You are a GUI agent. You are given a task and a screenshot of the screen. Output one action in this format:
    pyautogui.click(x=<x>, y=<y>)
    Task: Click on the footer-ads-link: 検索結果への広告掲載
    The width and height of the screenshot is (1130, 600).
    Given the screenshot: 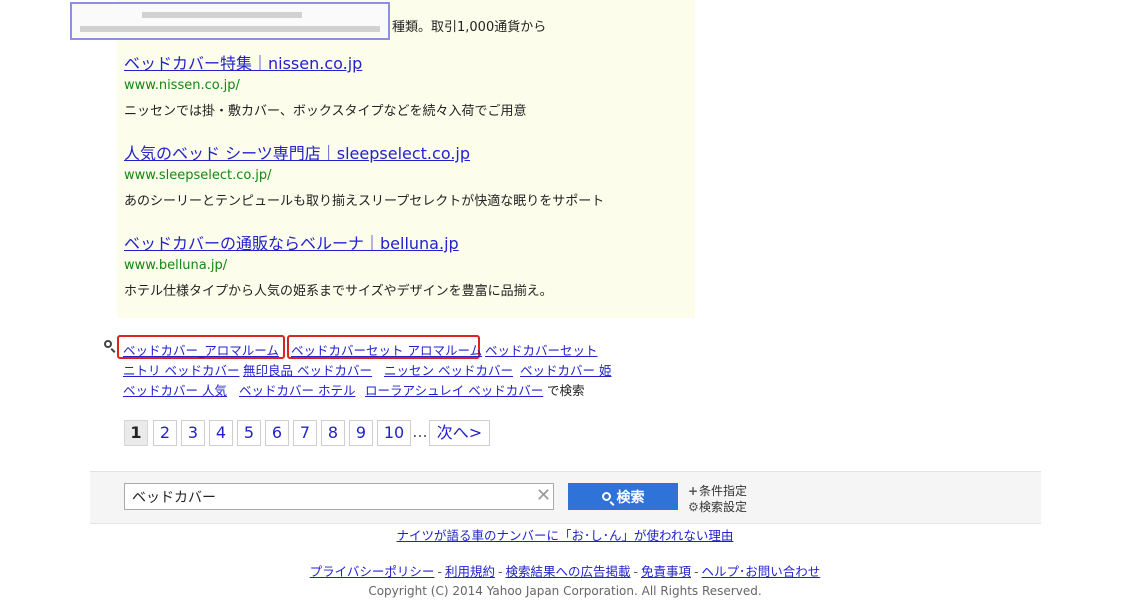 What is the action you would take?
    pyautogui.click(x=567, y=571)
    